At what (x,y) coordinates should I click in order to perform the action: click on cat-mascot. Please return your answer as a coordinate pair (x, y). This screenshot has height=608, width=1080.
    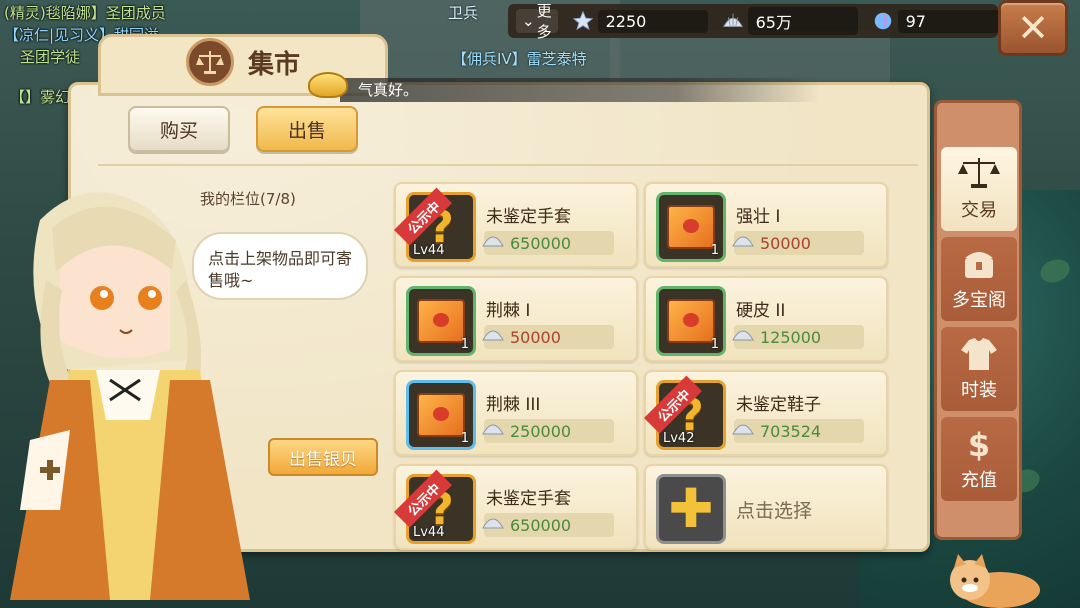
    Looking at the image, I should click on (995, 581).